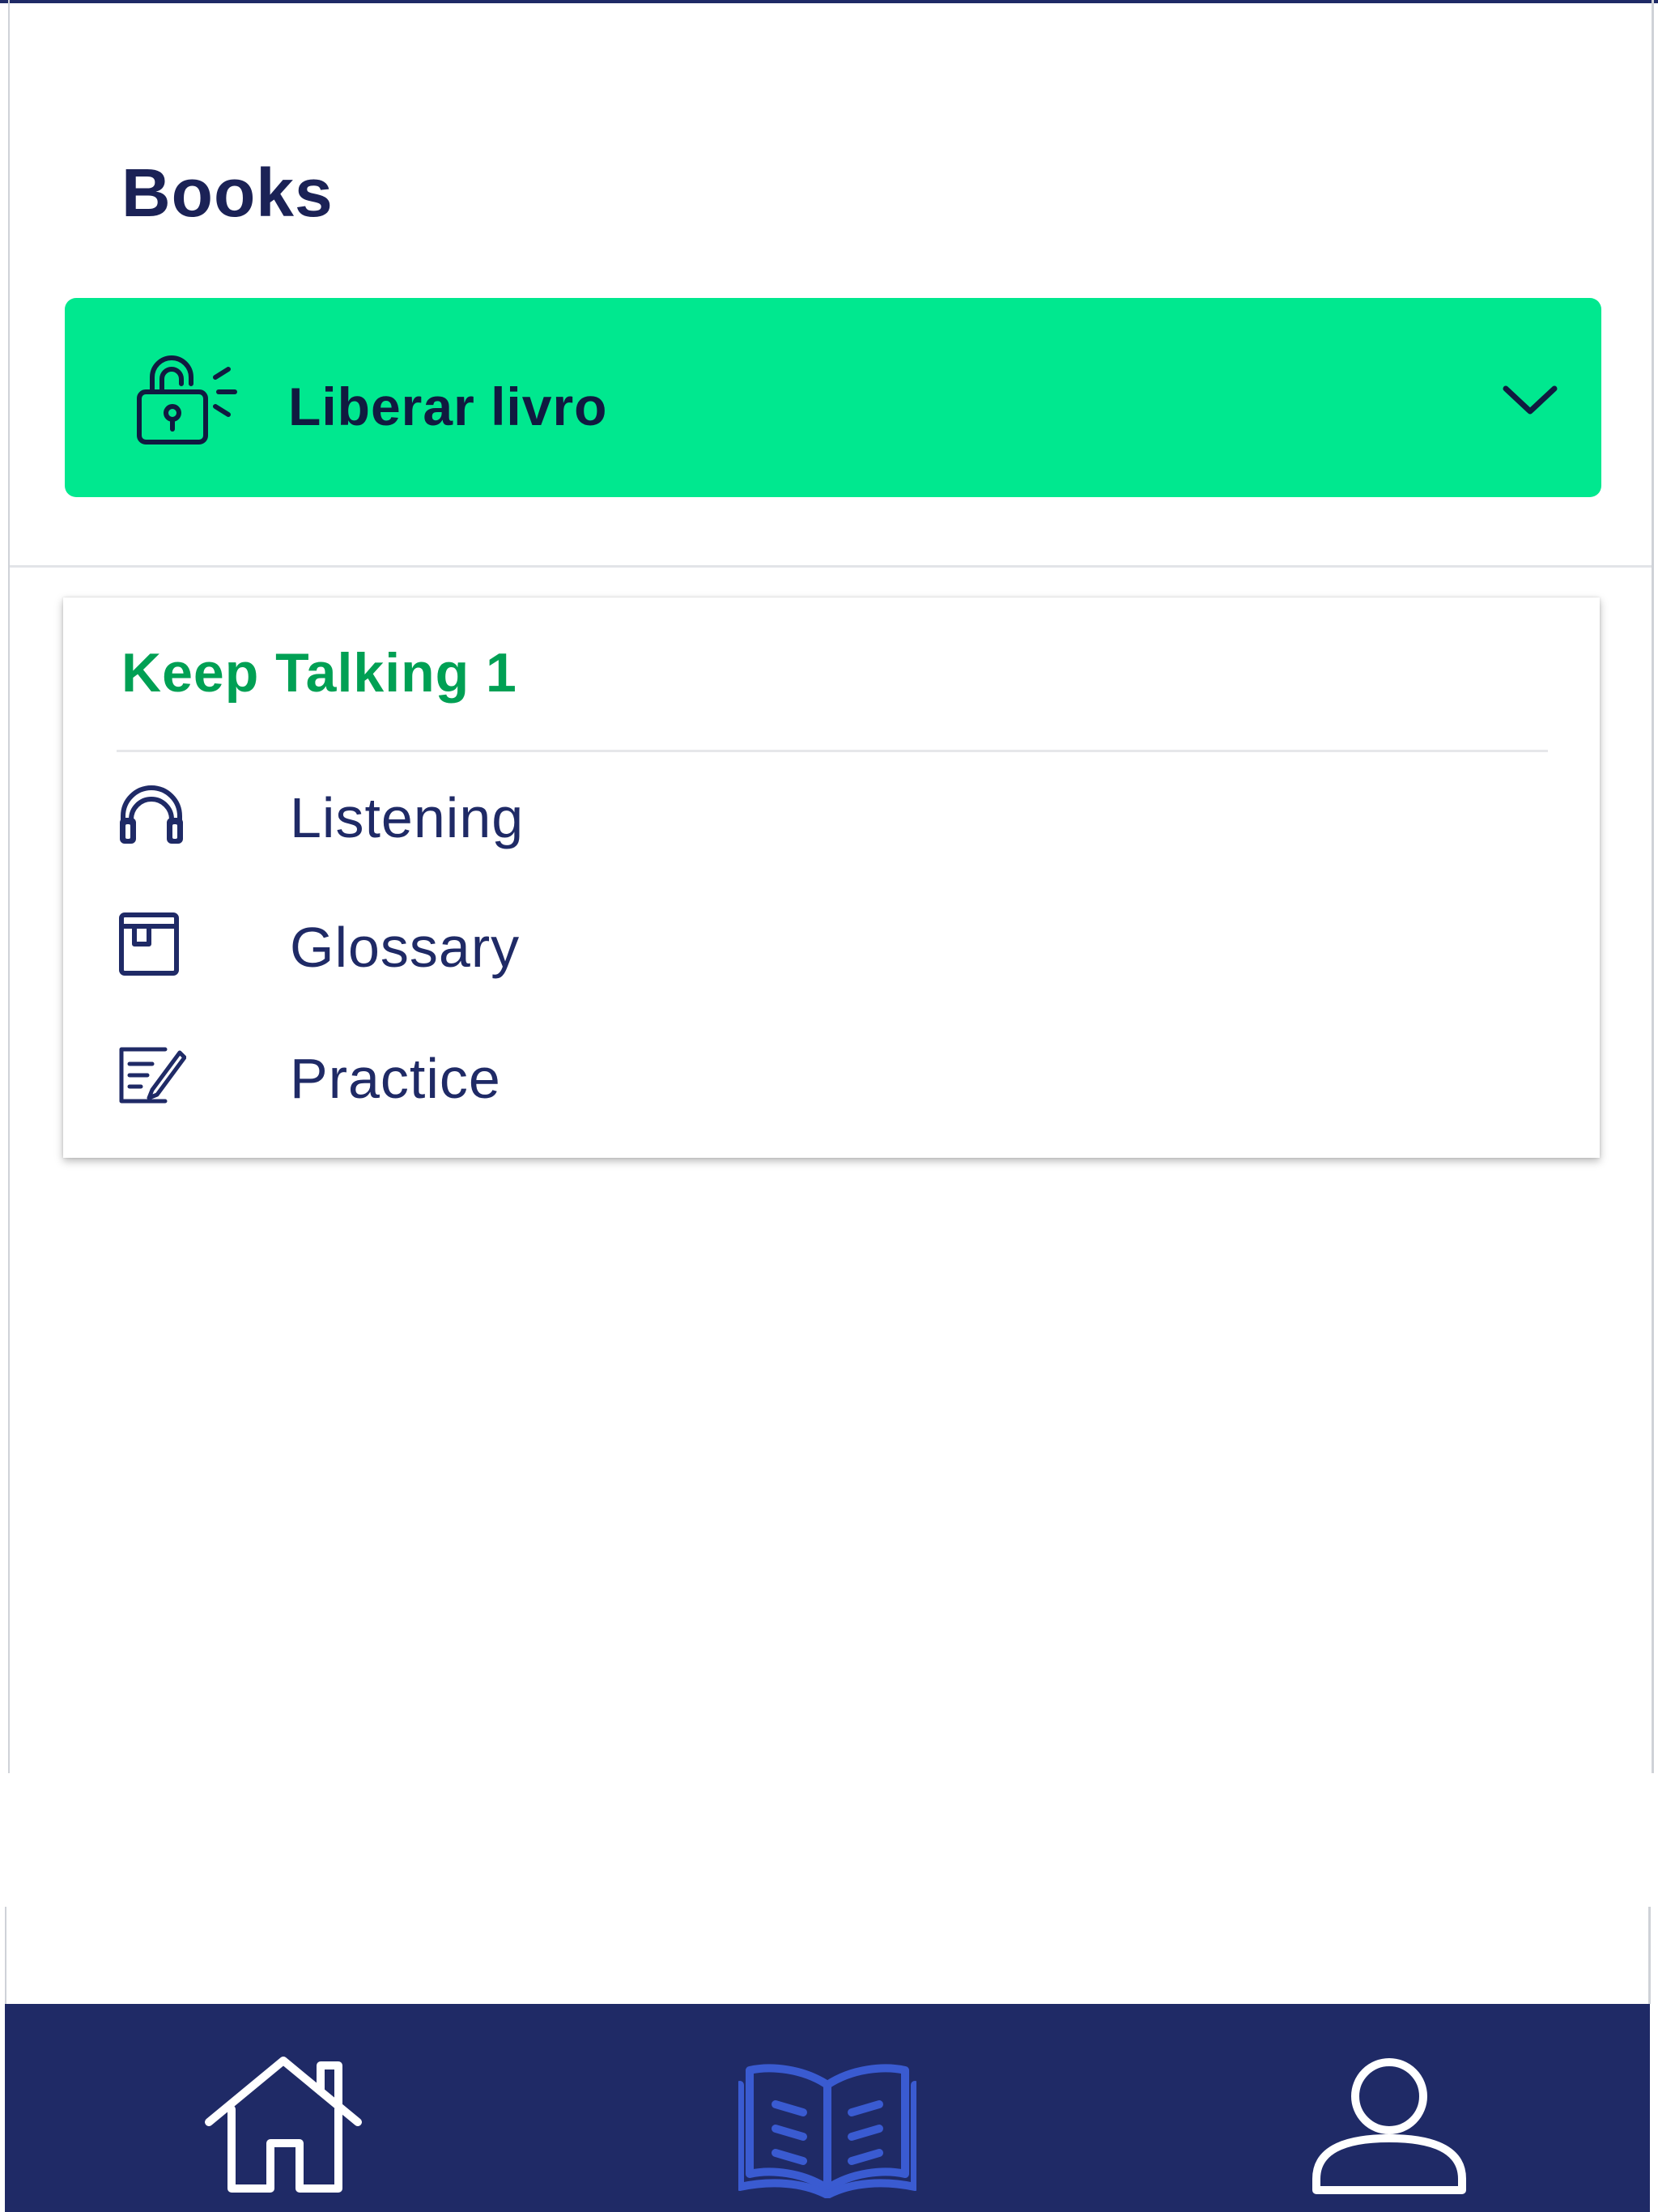  Describe the element at coordinates (1653, 886) in the screenshot. I see `frame-edge-right` at that location.